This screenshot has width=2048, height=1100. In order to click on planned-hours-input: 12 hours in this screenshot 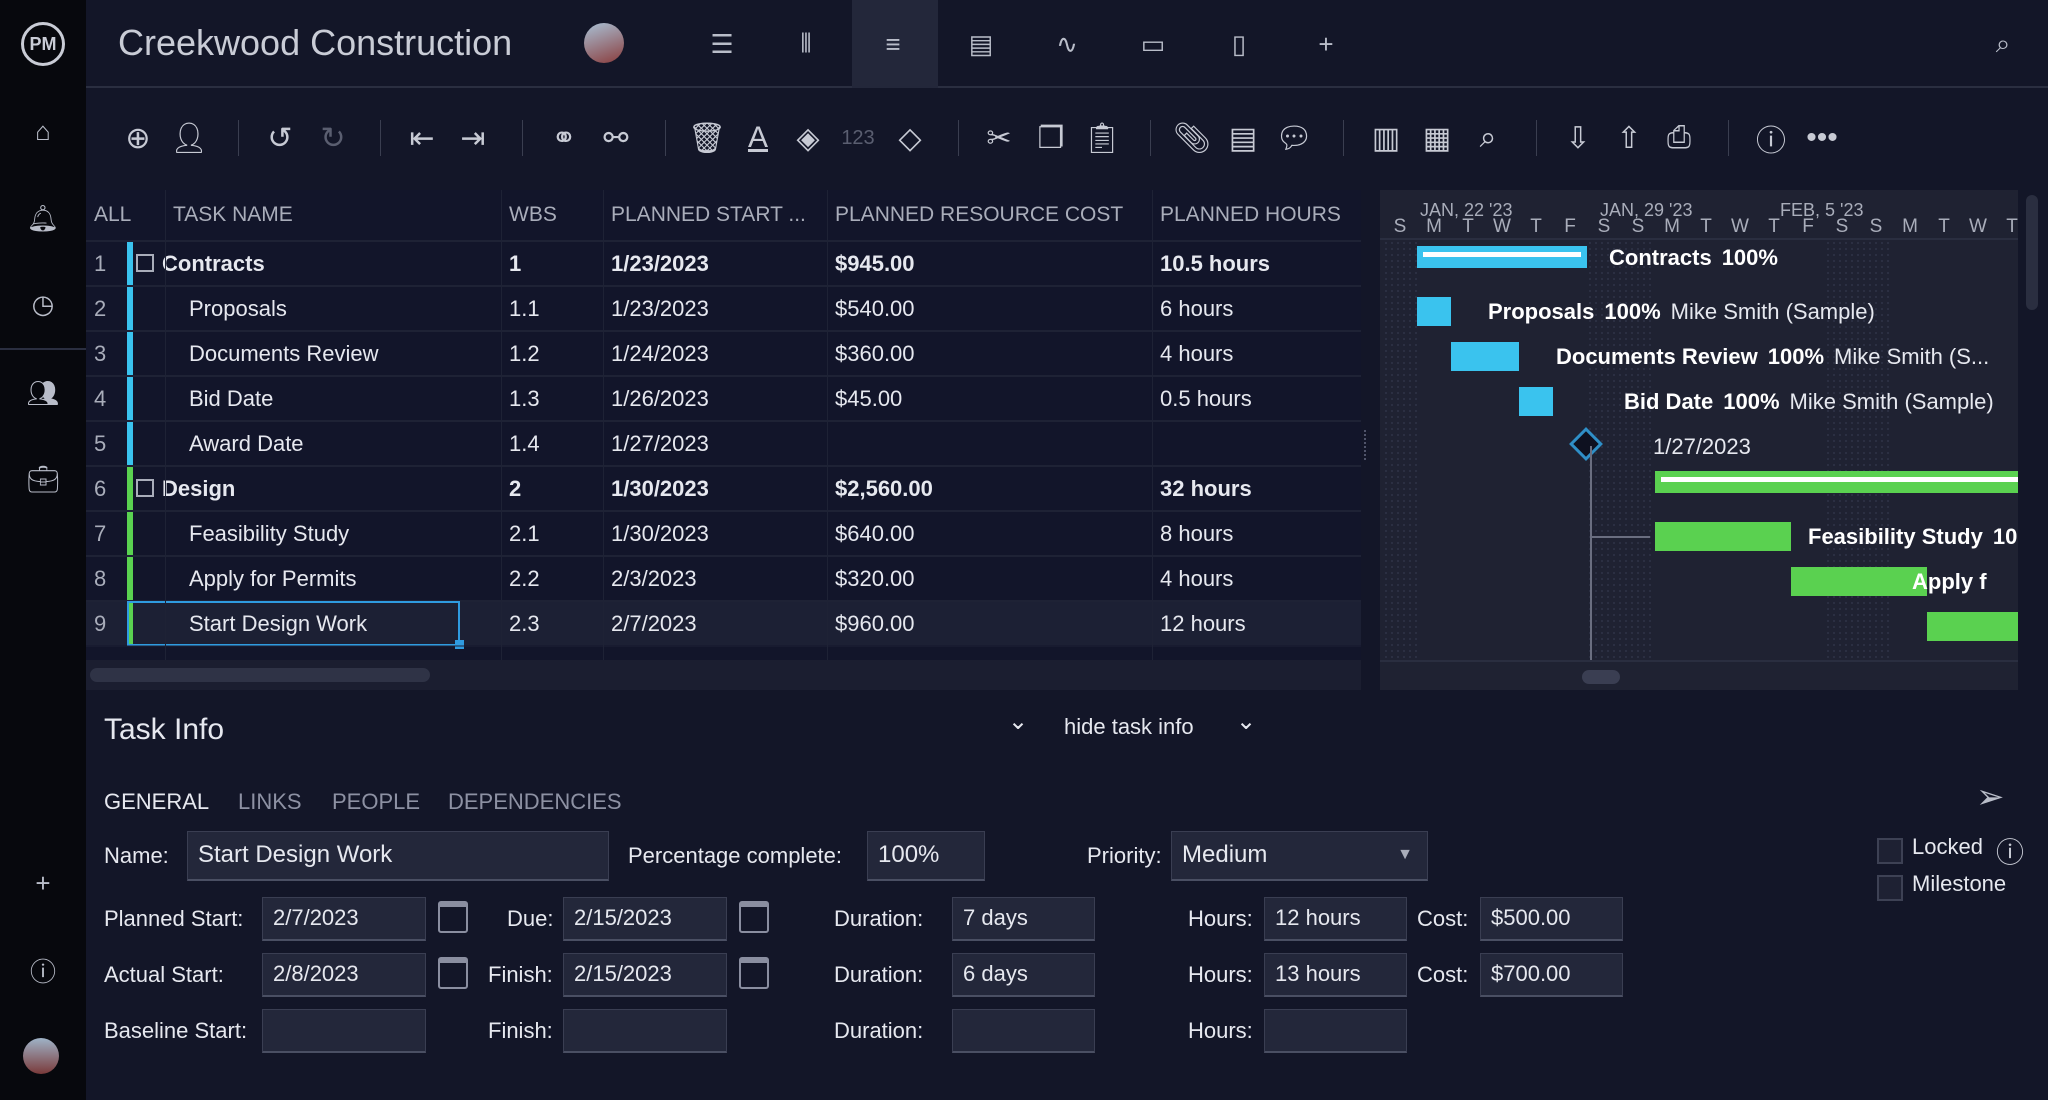, I will do `click(1335, 919)`.